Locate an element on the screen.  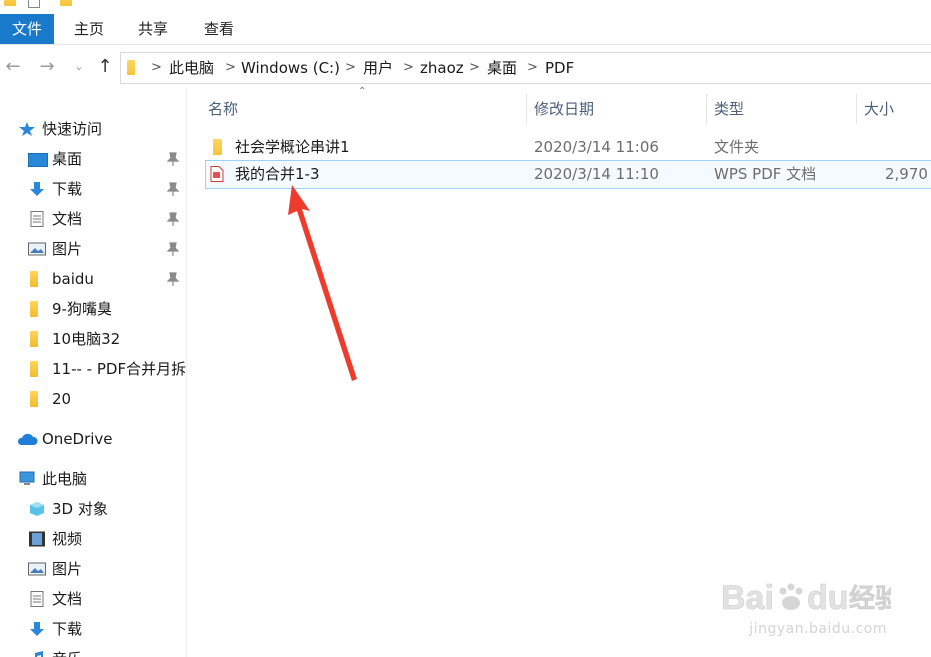
title-bar is located at coordinates (465, 6).